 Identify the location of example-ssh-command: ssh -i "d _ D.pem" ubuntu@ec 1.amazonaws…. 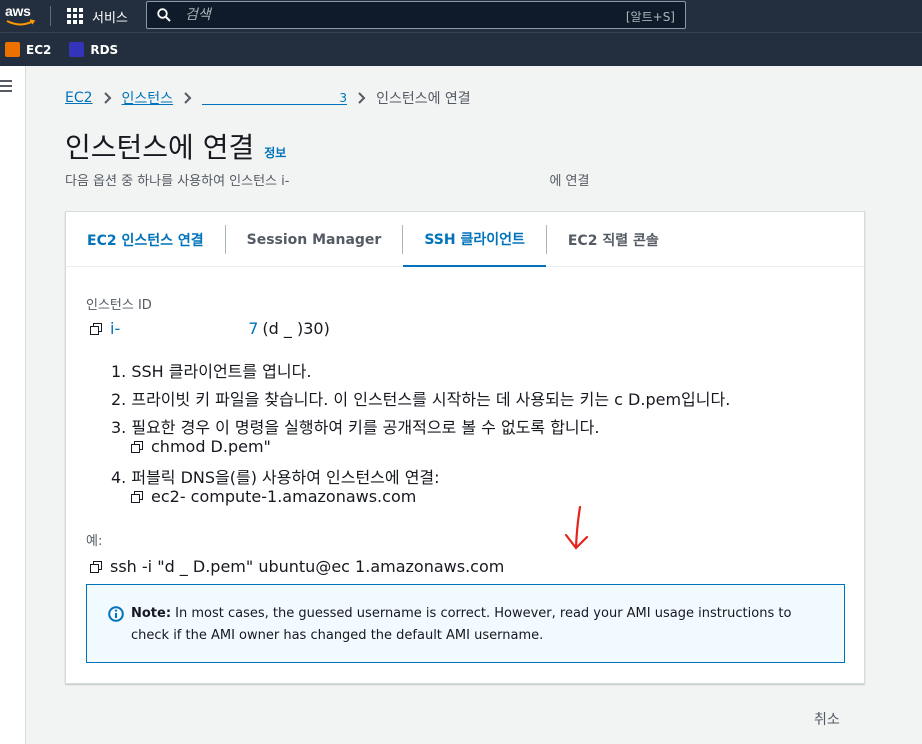
(307, 566).